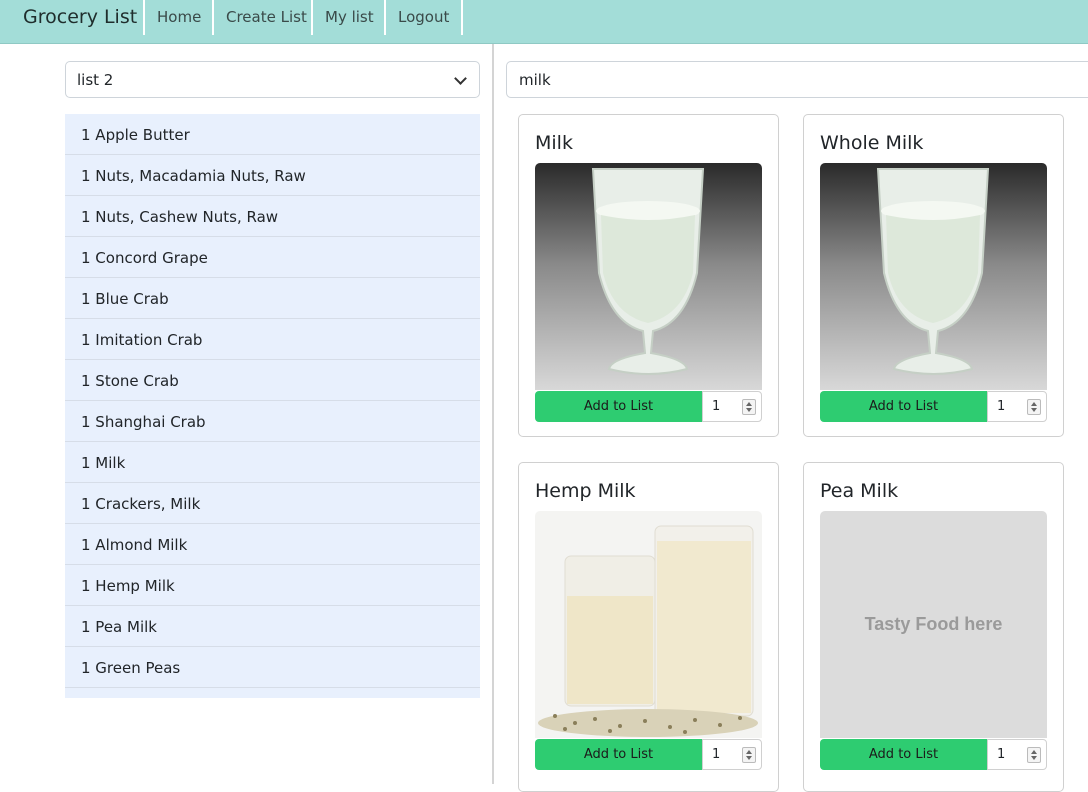 This screenshot has width=1088, height=792. Describe the element at coordinates (178, 17) in the screenshot. I see `nav-home: Home` at that location.